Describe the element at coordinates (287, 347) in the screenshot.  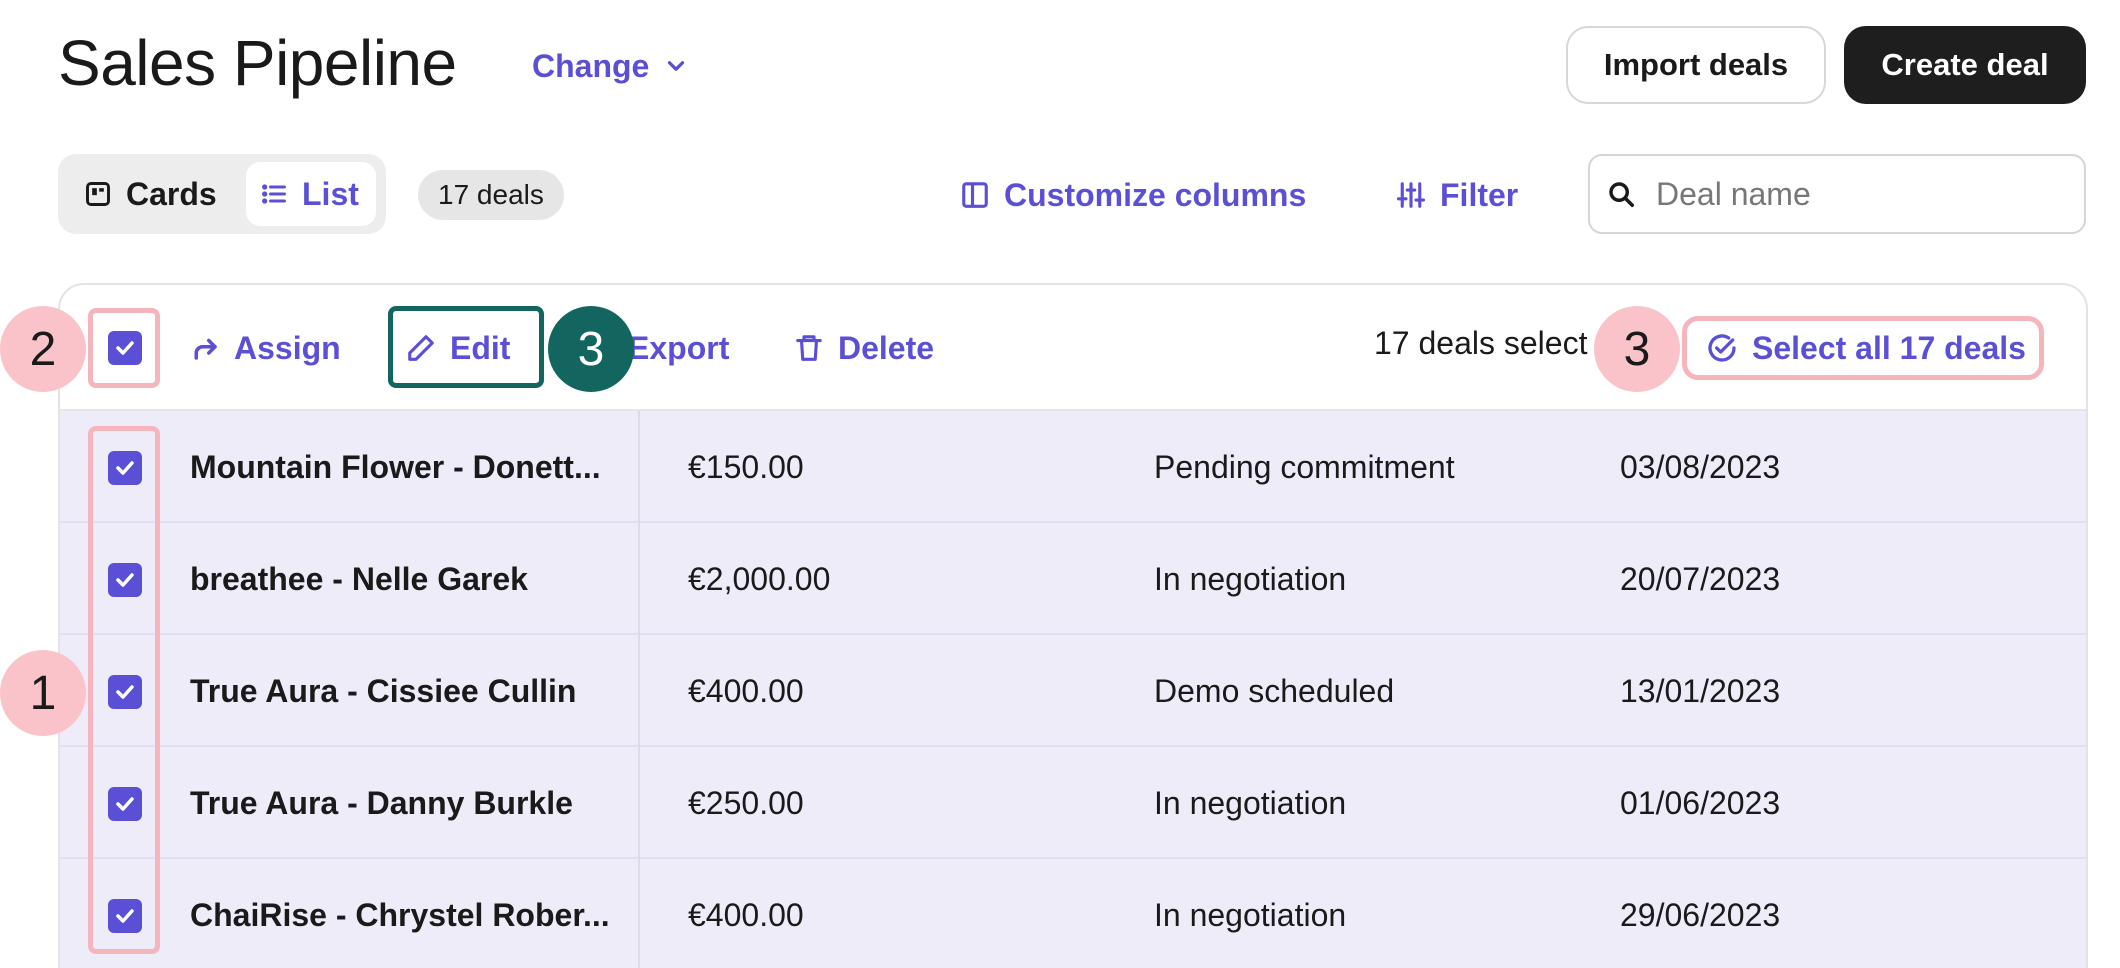
I see `assign-label: Assign` at that location.